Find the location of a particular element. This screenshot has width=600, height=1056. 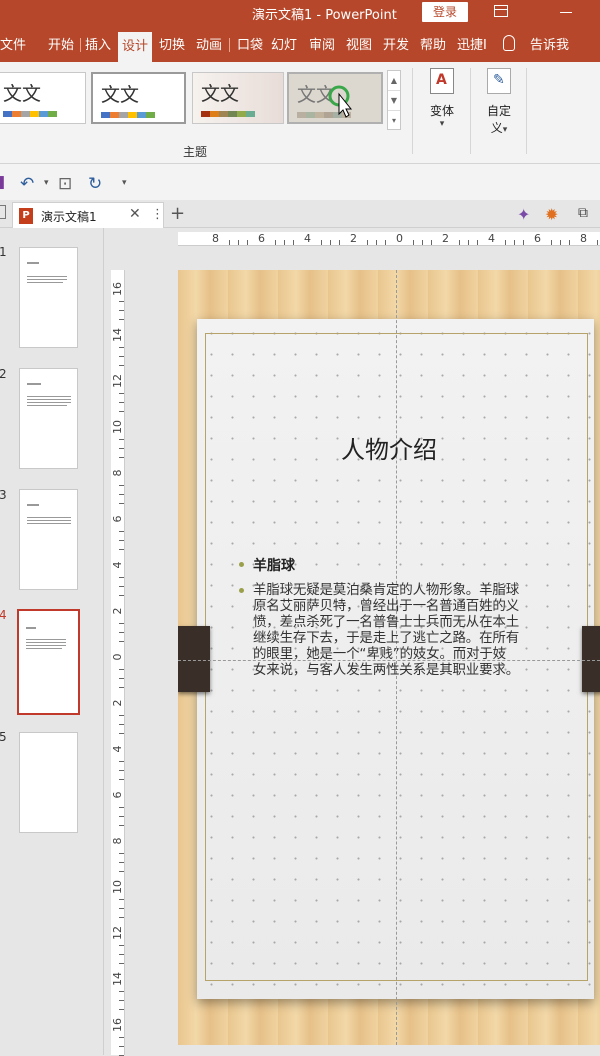

tab-separator is located at coordinates (229, 45).